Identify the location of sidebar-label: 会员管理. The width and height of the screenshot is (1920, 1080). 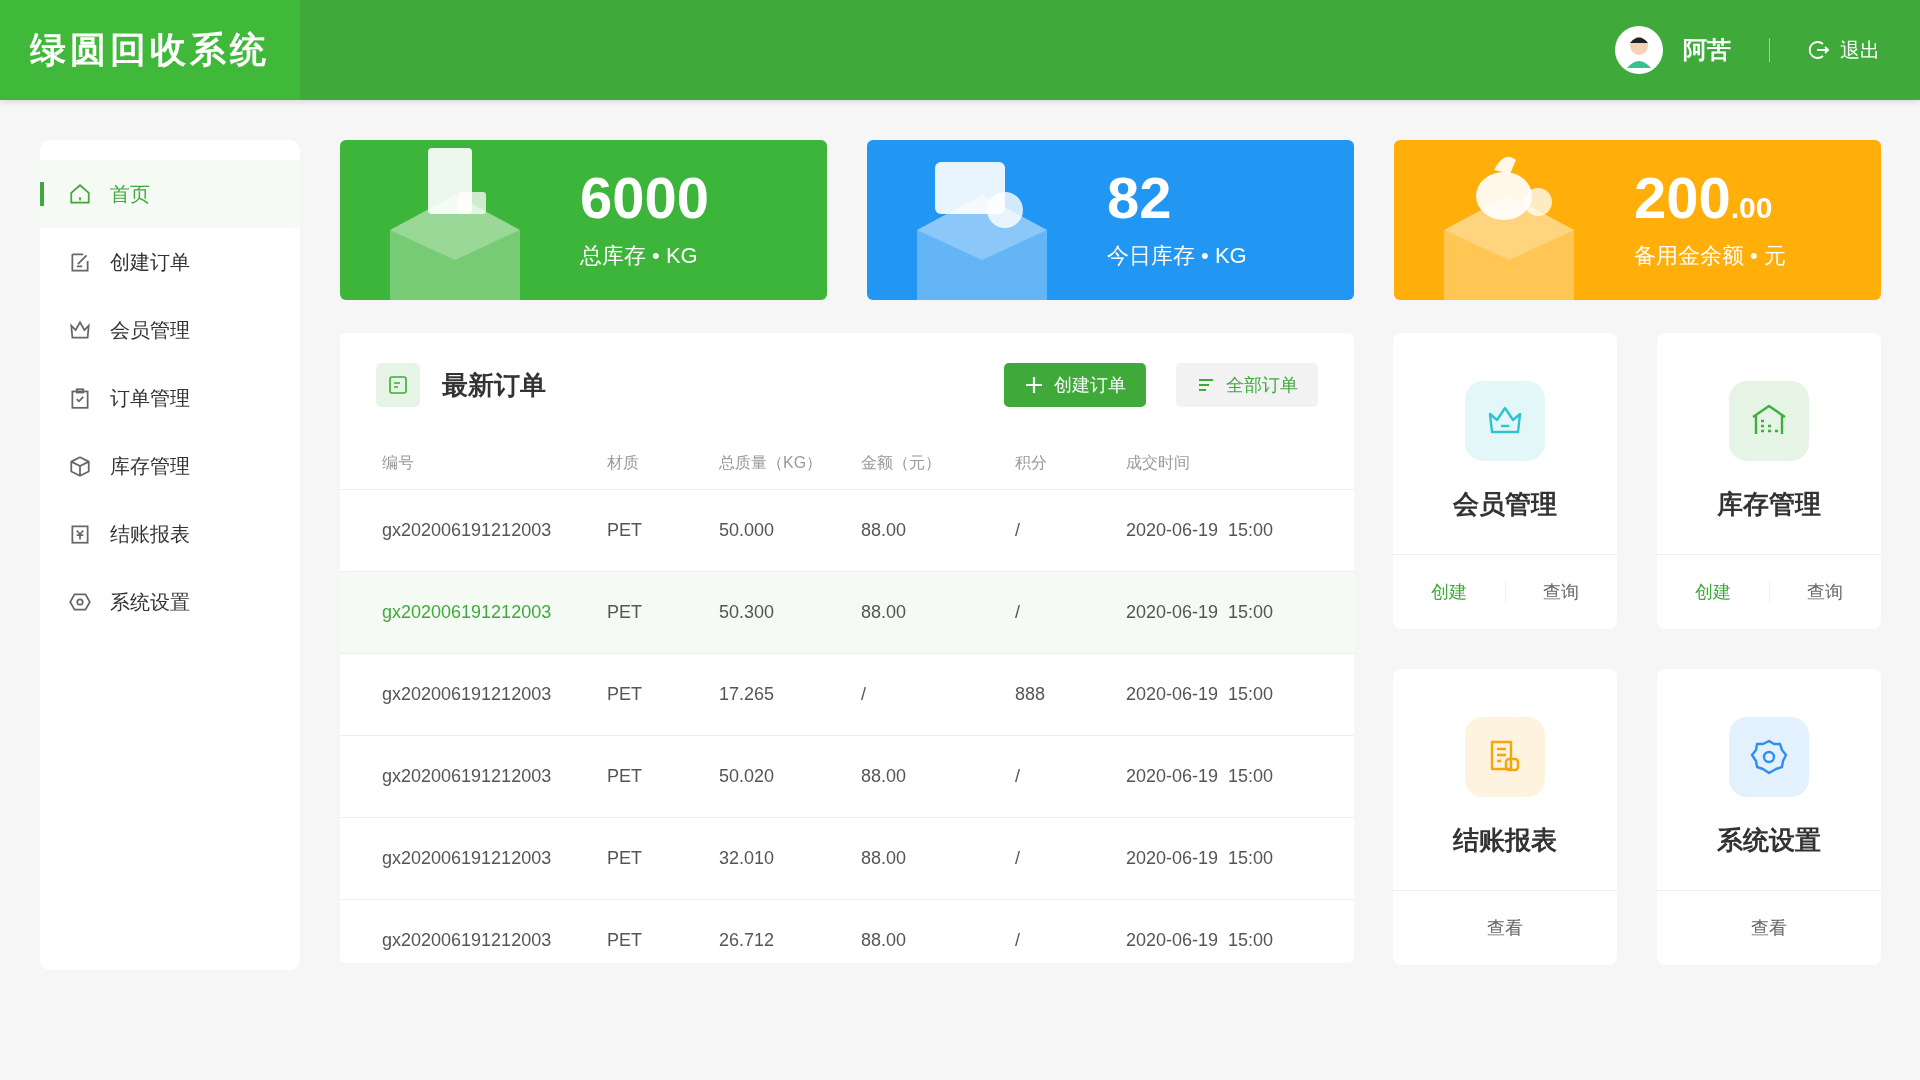
(150, 330).